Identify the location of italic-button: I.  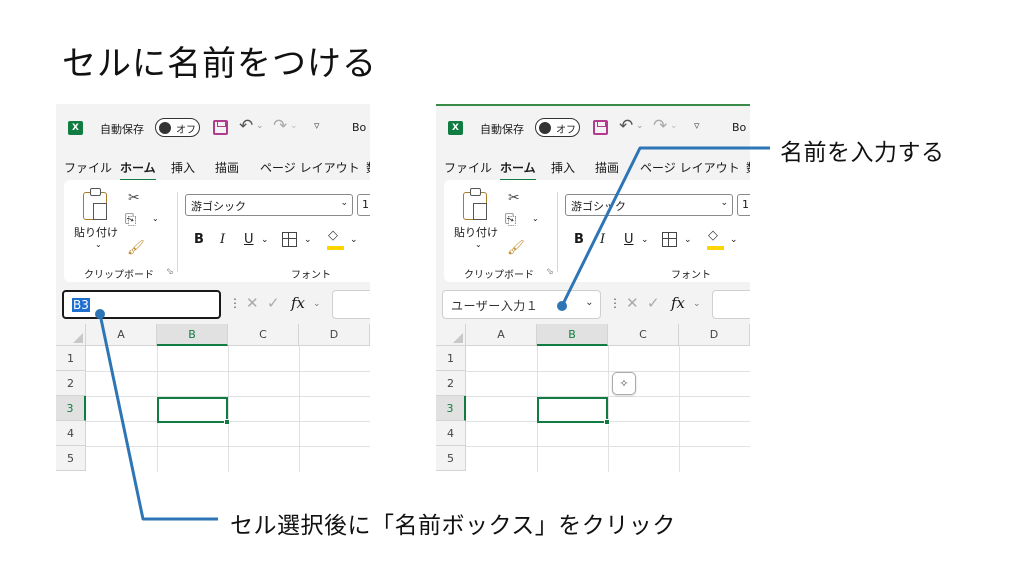
(222, 239).